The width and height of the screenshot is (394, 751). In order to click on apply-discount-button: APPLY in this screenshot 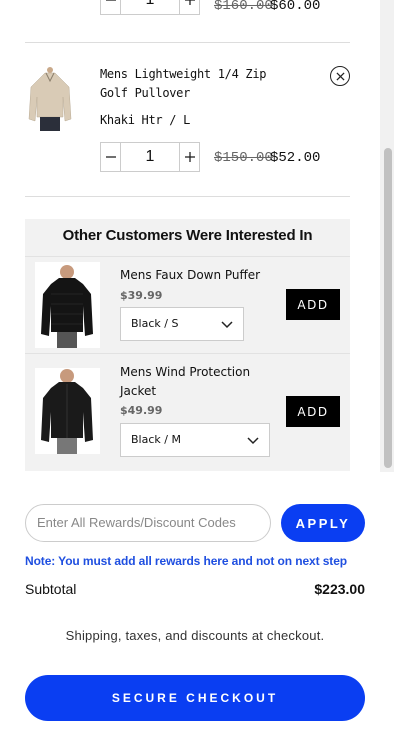, I will do `click(323, 523)`.